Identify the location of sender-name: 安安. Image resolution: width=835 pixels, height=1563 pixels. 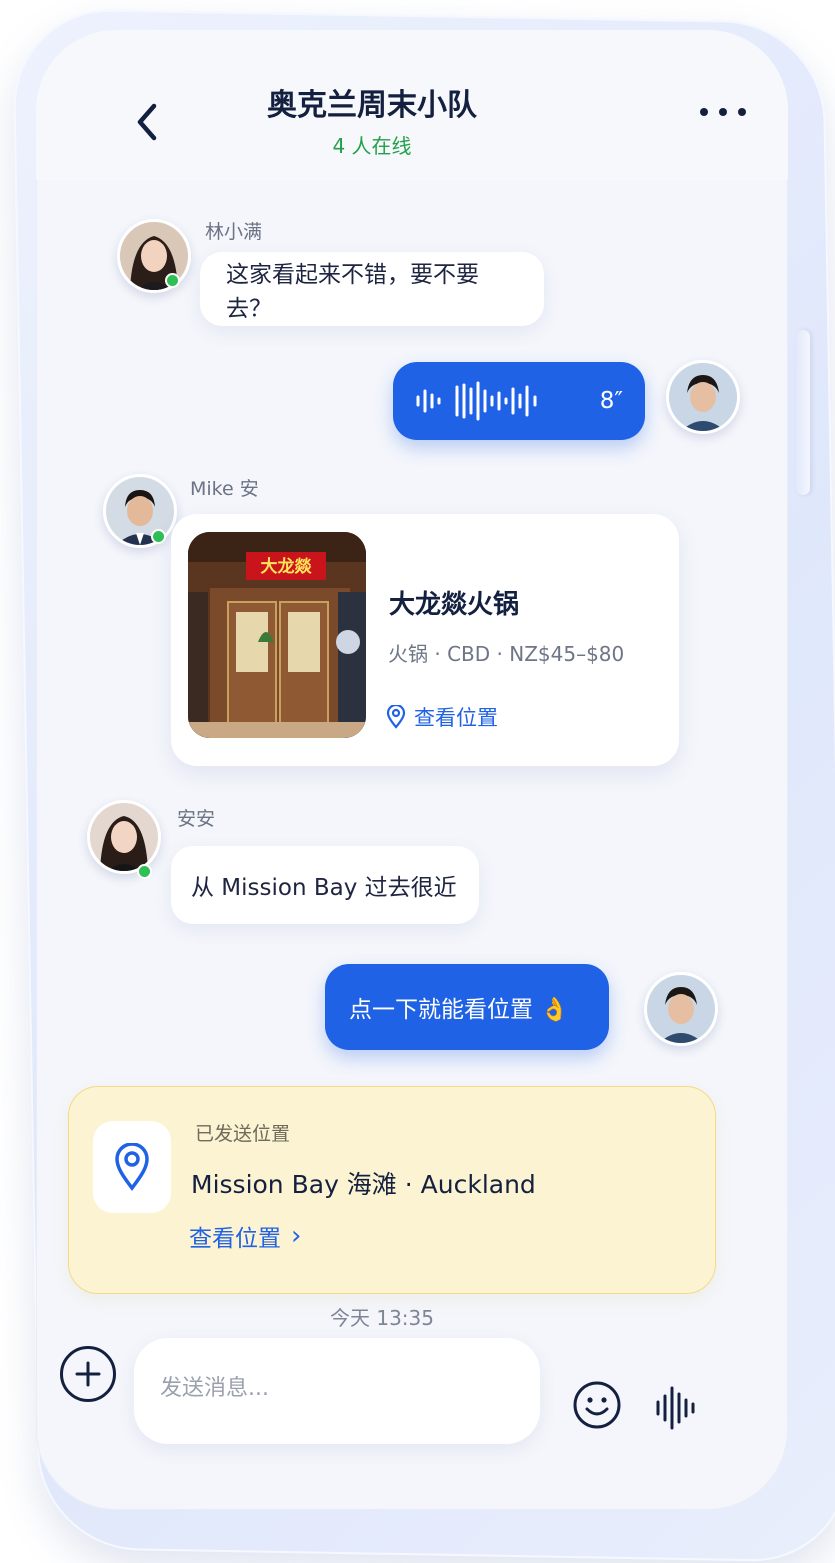
(196, 819).